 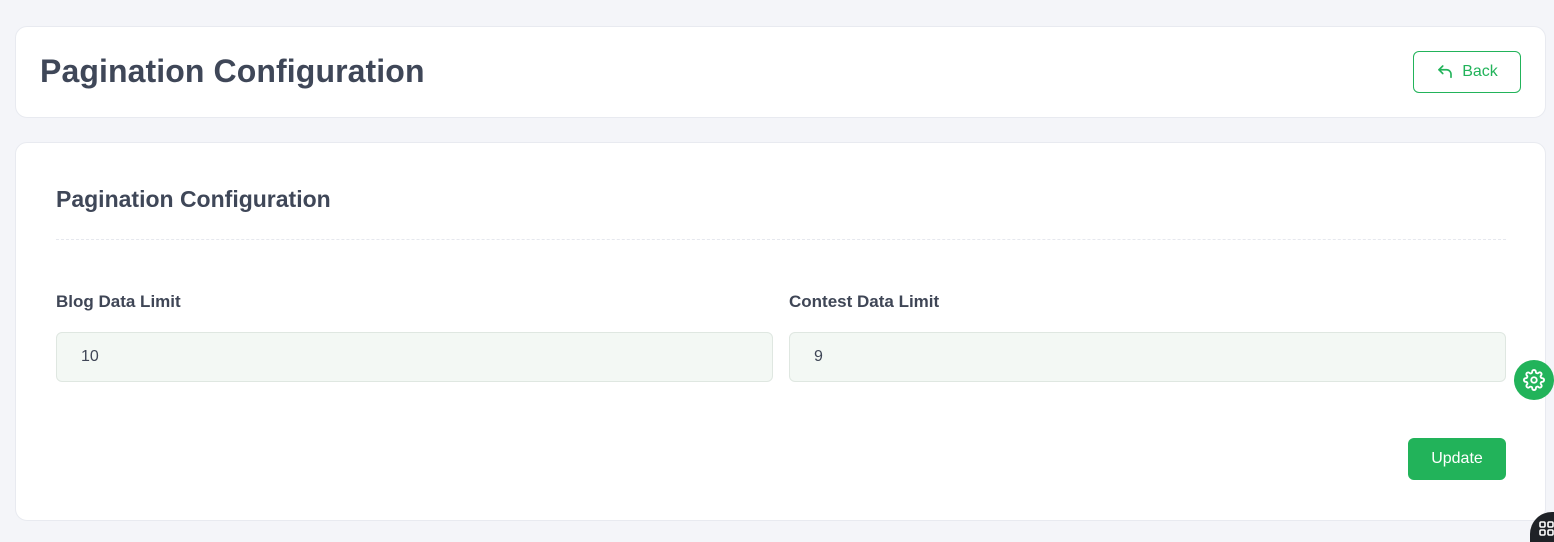 What do you see at coordinates (1480, 71) in the screenshot?
I see `back-button-label: Back` at bounding box center [1480, 71].